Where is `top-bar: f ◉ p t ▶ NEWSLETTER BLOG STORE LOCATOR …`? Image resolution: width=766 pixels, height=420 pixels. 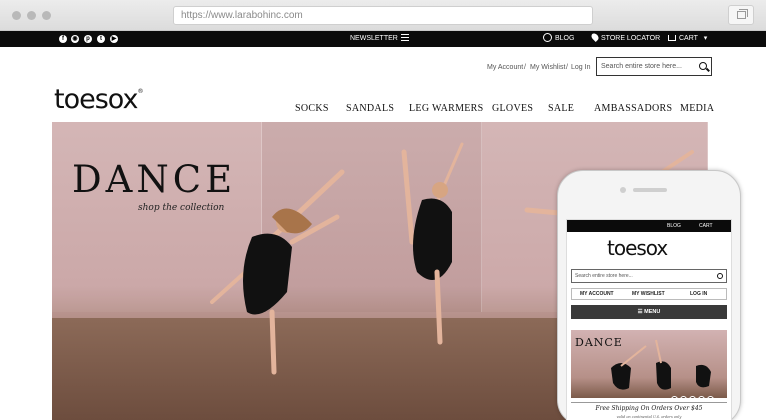 top-bar: f ◉ p t ▶ NEWSLETTER BLOG STORE LOCATOR … is located at coordinates (383, 39).